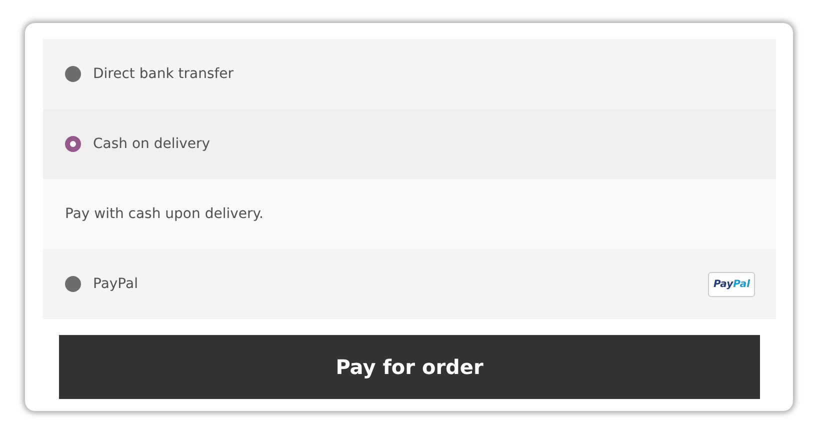 The height and width of the screenshot is (432, 817). I want to click on payment-description: Pay with cash upon delivery., so click(409, 214).